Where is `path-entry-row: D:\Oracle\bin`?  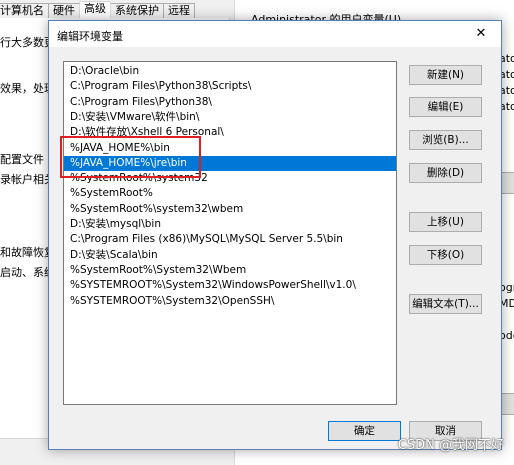
path-entry-row: D:\Oracle\bin is located at coordinates (230, 71).